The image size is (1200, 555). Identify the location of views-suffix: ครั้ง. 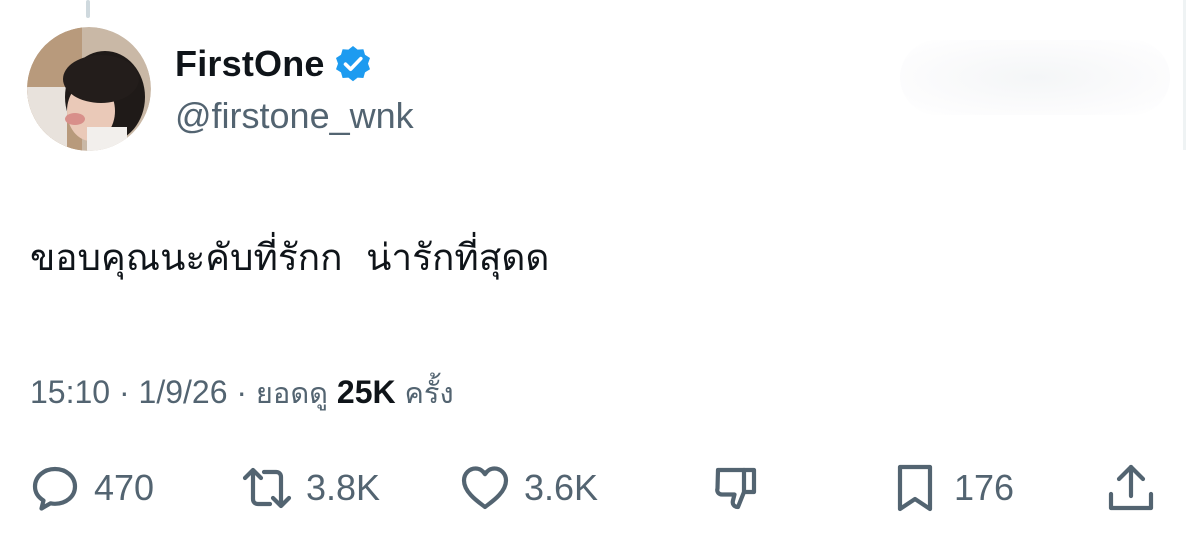
(429, 393).